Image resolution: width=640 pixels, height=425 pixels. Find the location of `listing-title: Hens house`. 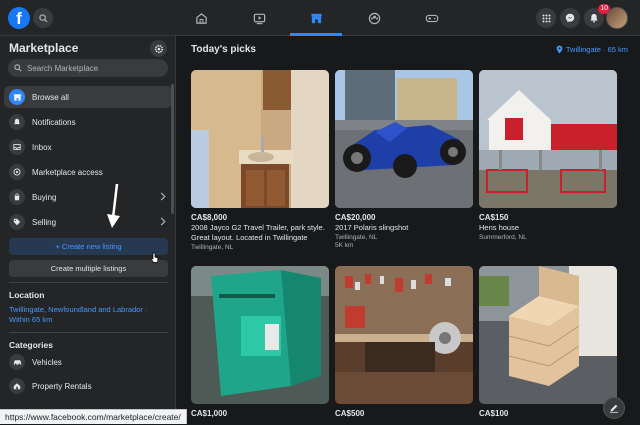

listing-title: Hens house is located at coordinates (499, 227).